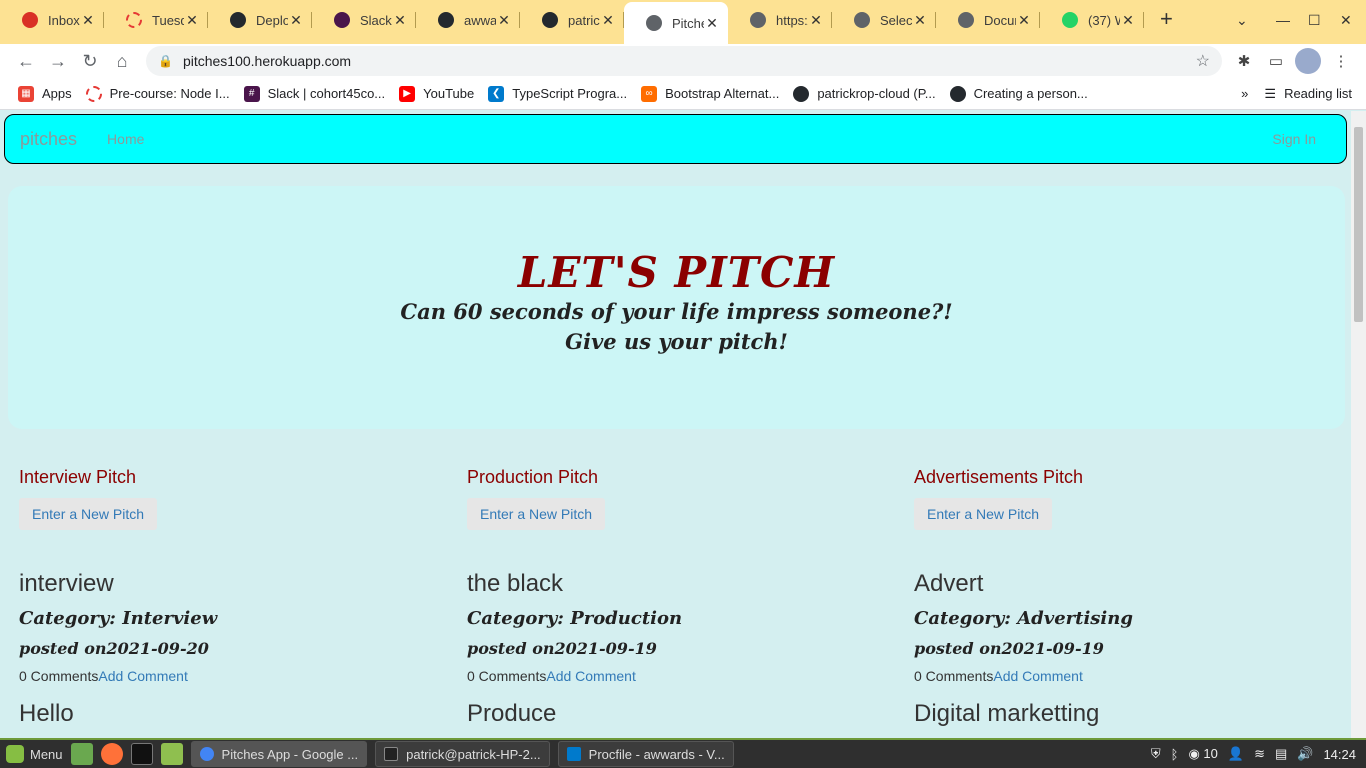  What do you see at coordinates (165, 61) in the screenshot?
I see `lock-icon: 🔒` at bounding box center [165, 61].